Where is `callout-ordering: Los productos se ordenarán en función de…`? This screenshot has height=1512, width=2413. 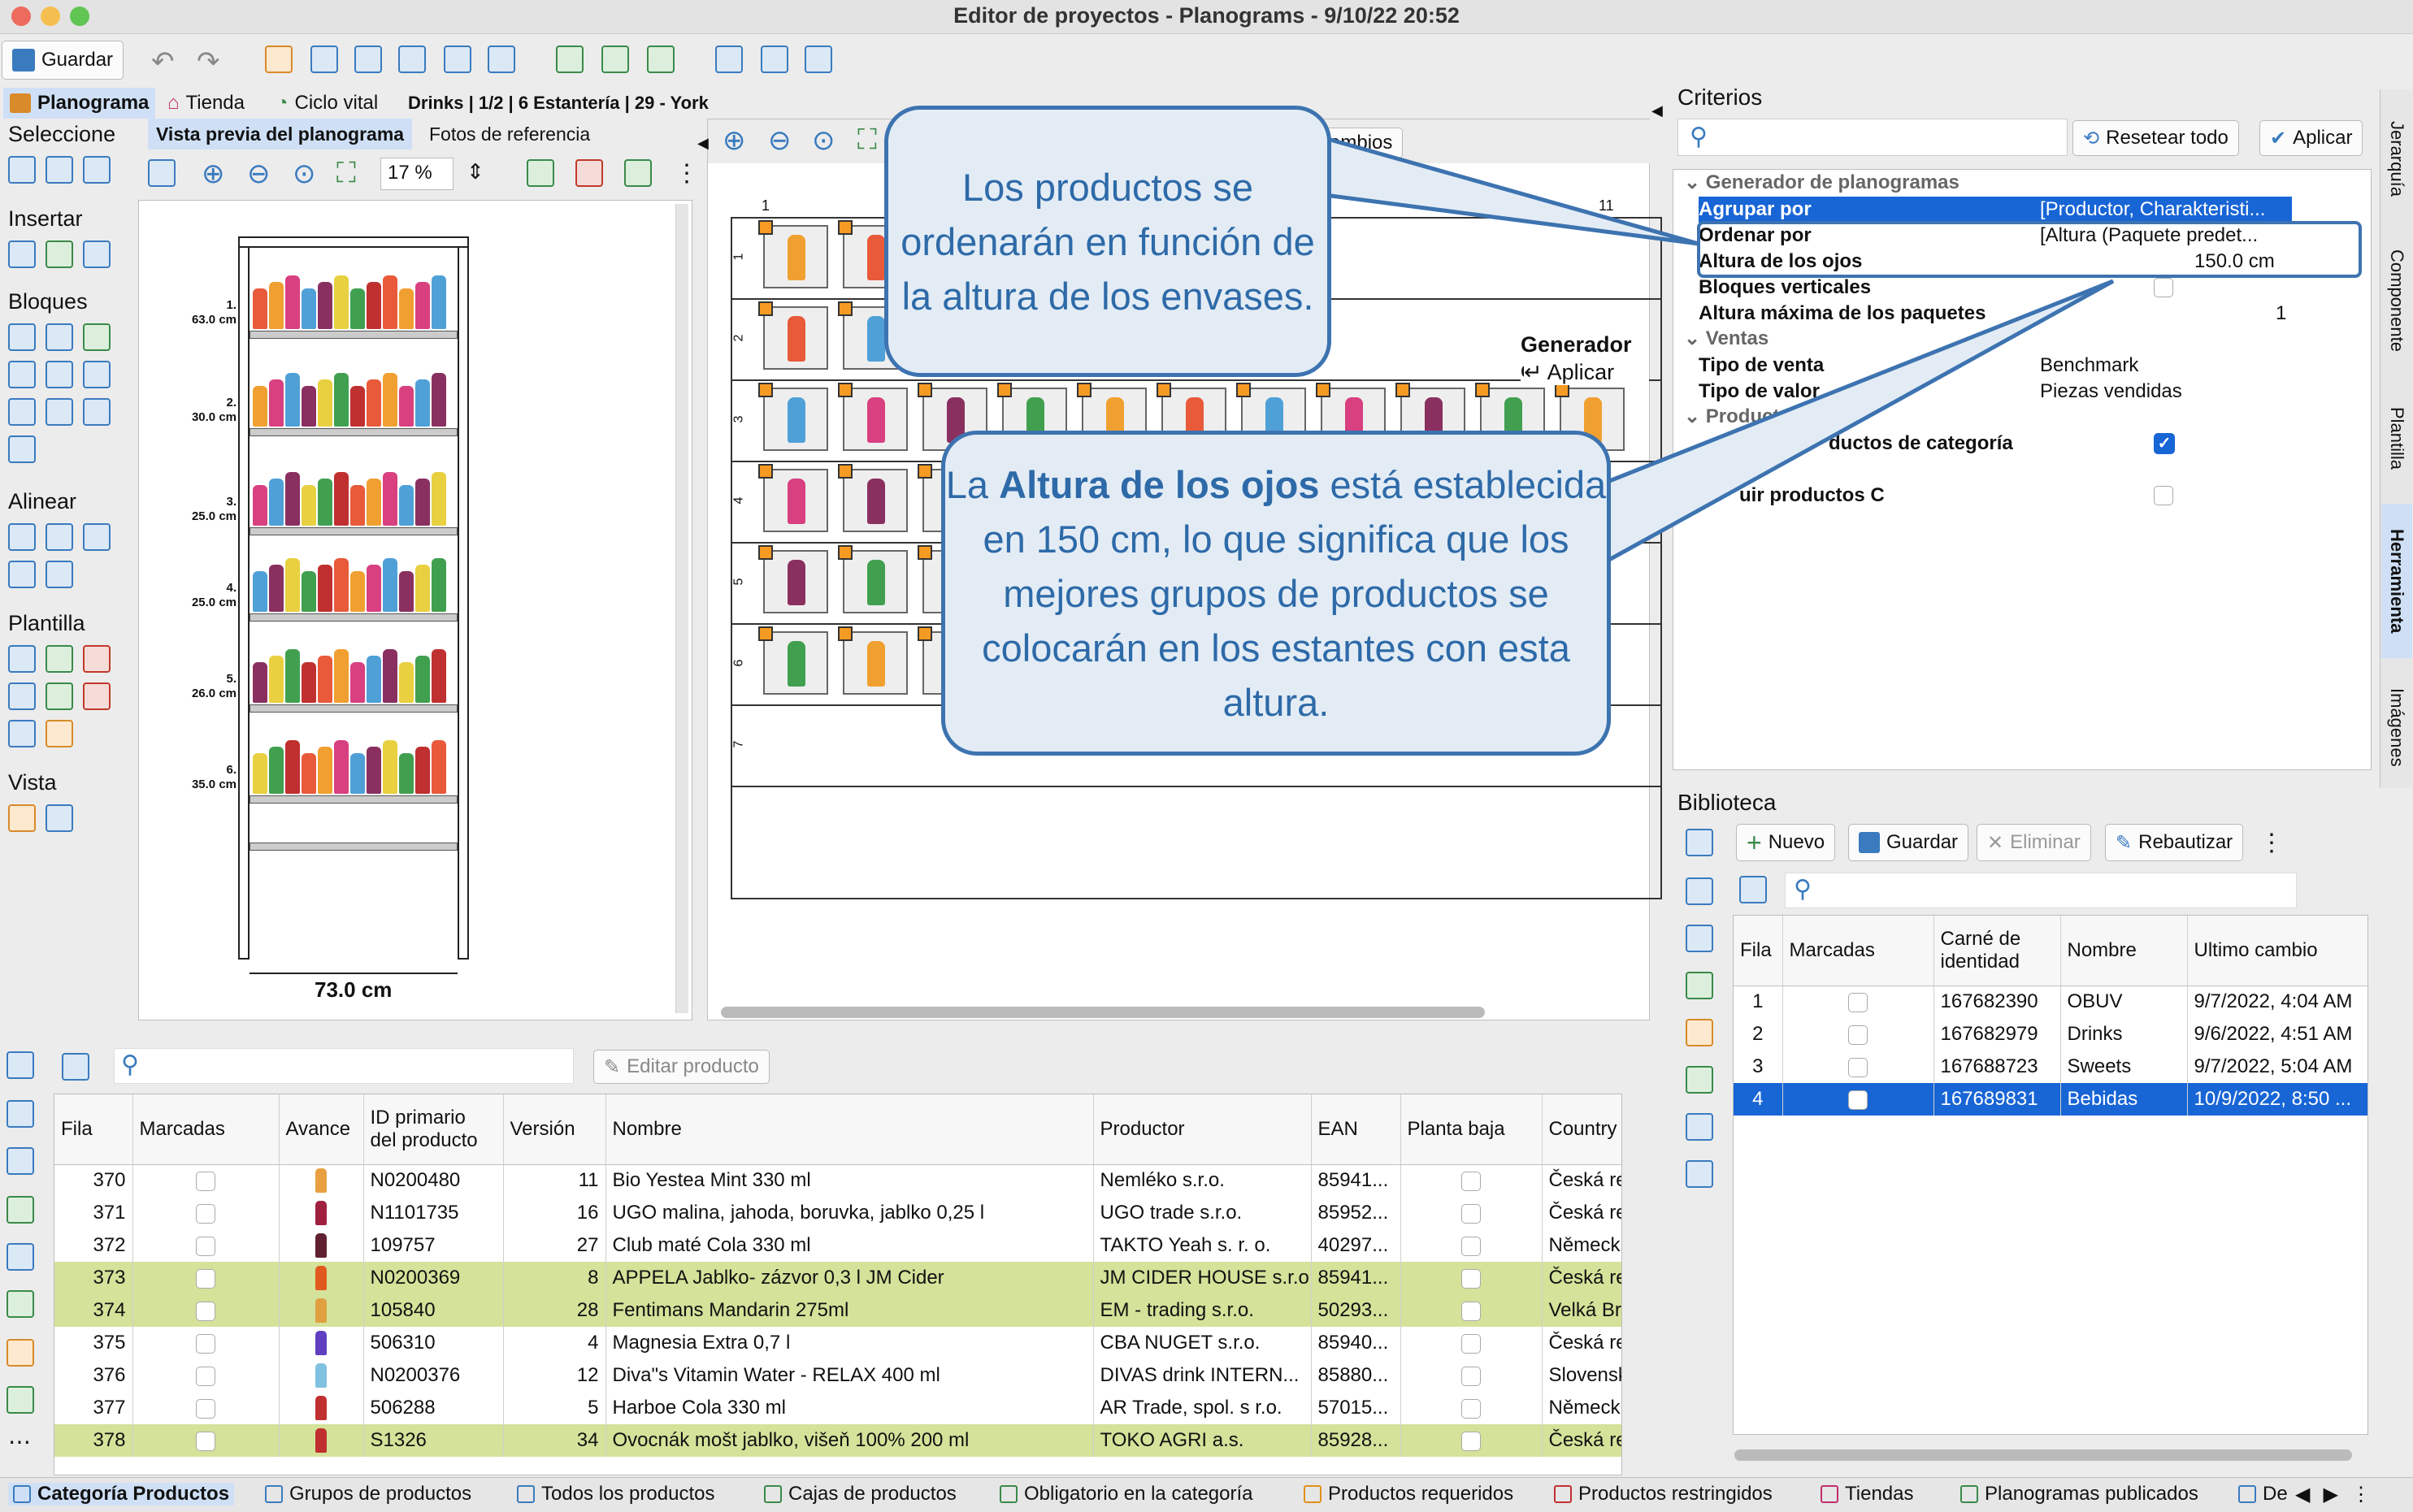 callout-ordering: Los productos se ordenarán en función de… is located at coordinates (1107, 241).